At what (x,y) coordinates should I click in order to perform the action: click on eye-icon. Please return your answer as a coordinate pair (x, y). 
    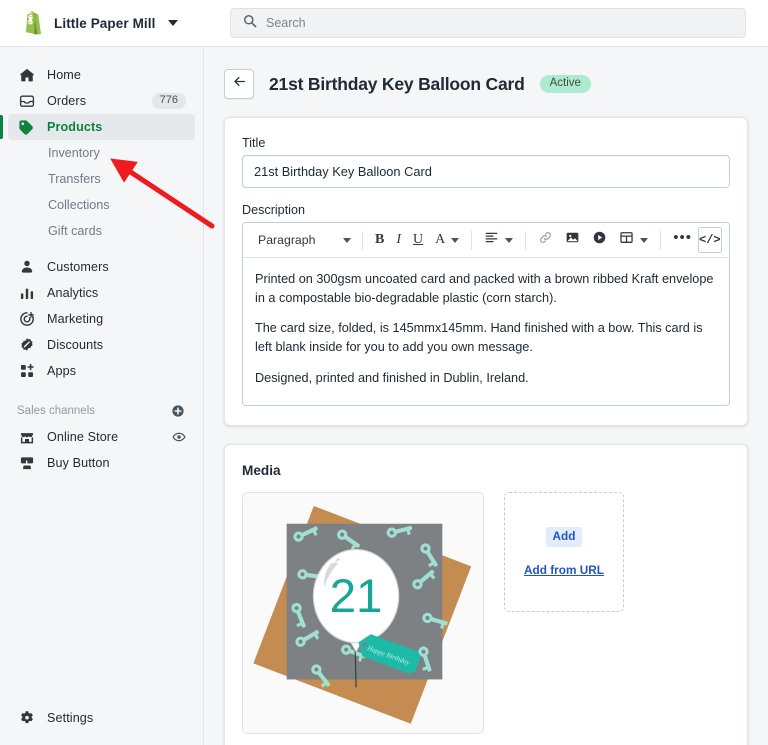
    Looking at the image, I should click on (179, 437).